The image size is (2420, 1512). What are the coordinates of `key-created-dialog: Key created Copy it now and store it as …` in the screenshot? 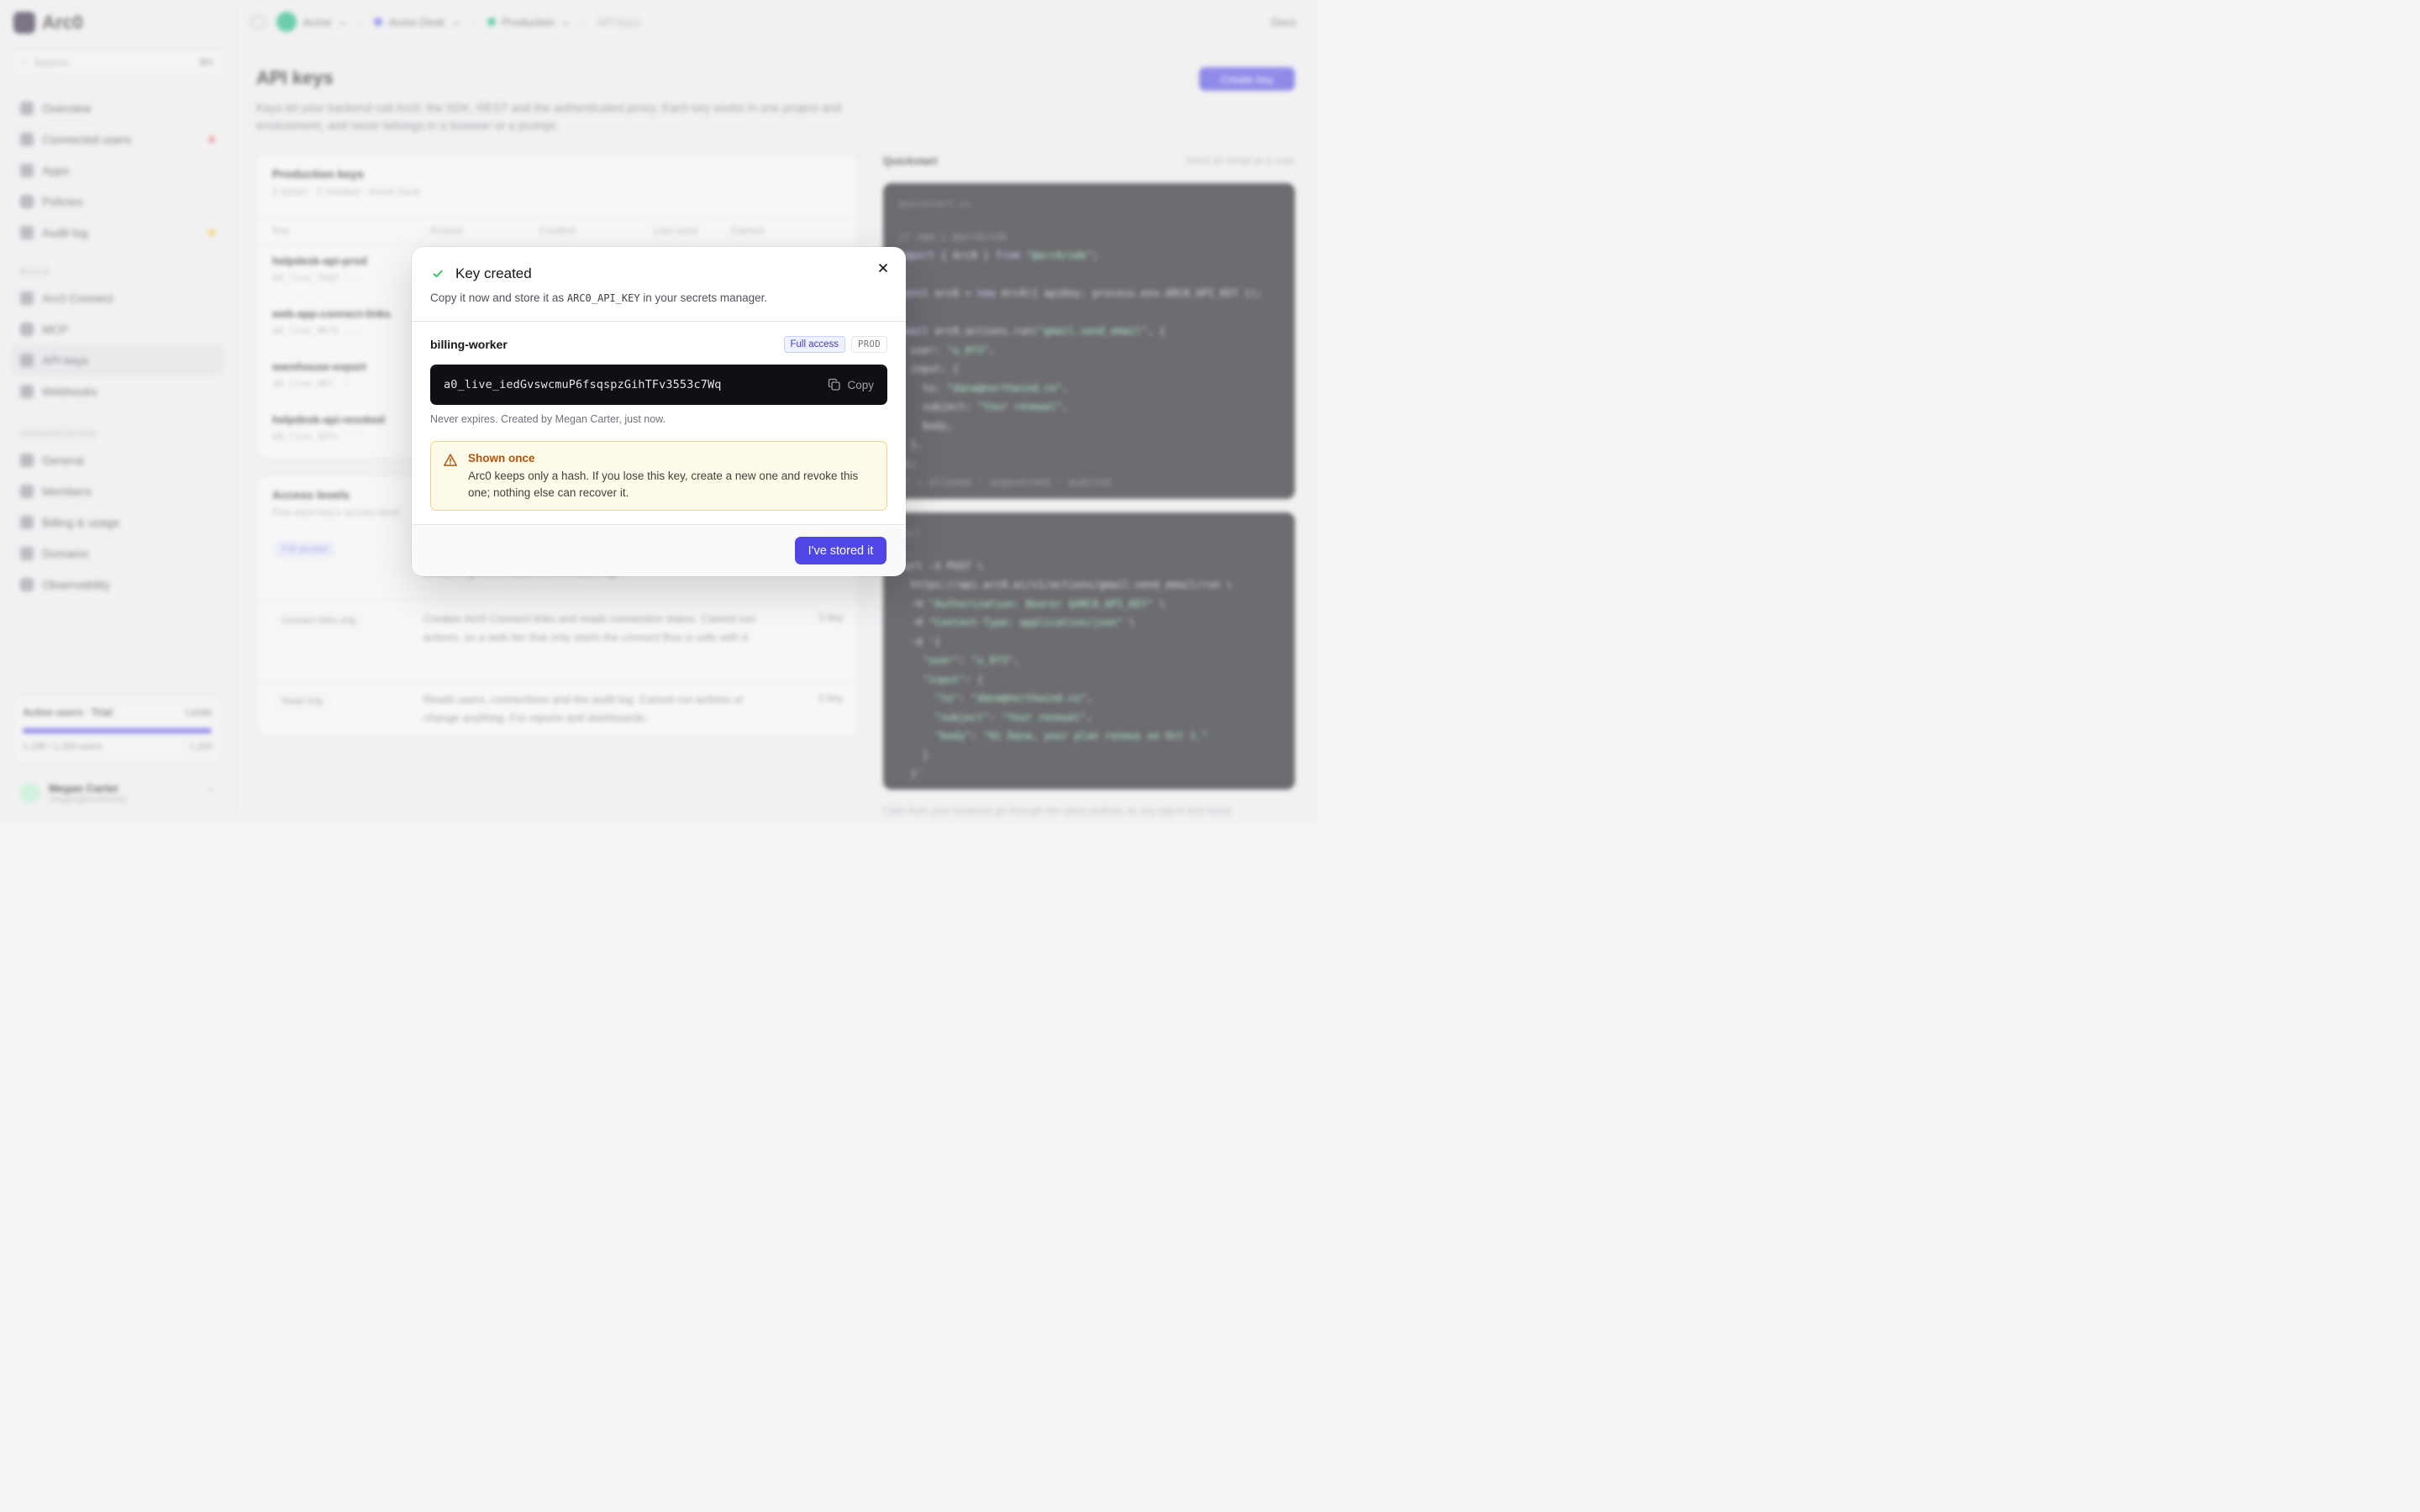 It's located at (659, 411).